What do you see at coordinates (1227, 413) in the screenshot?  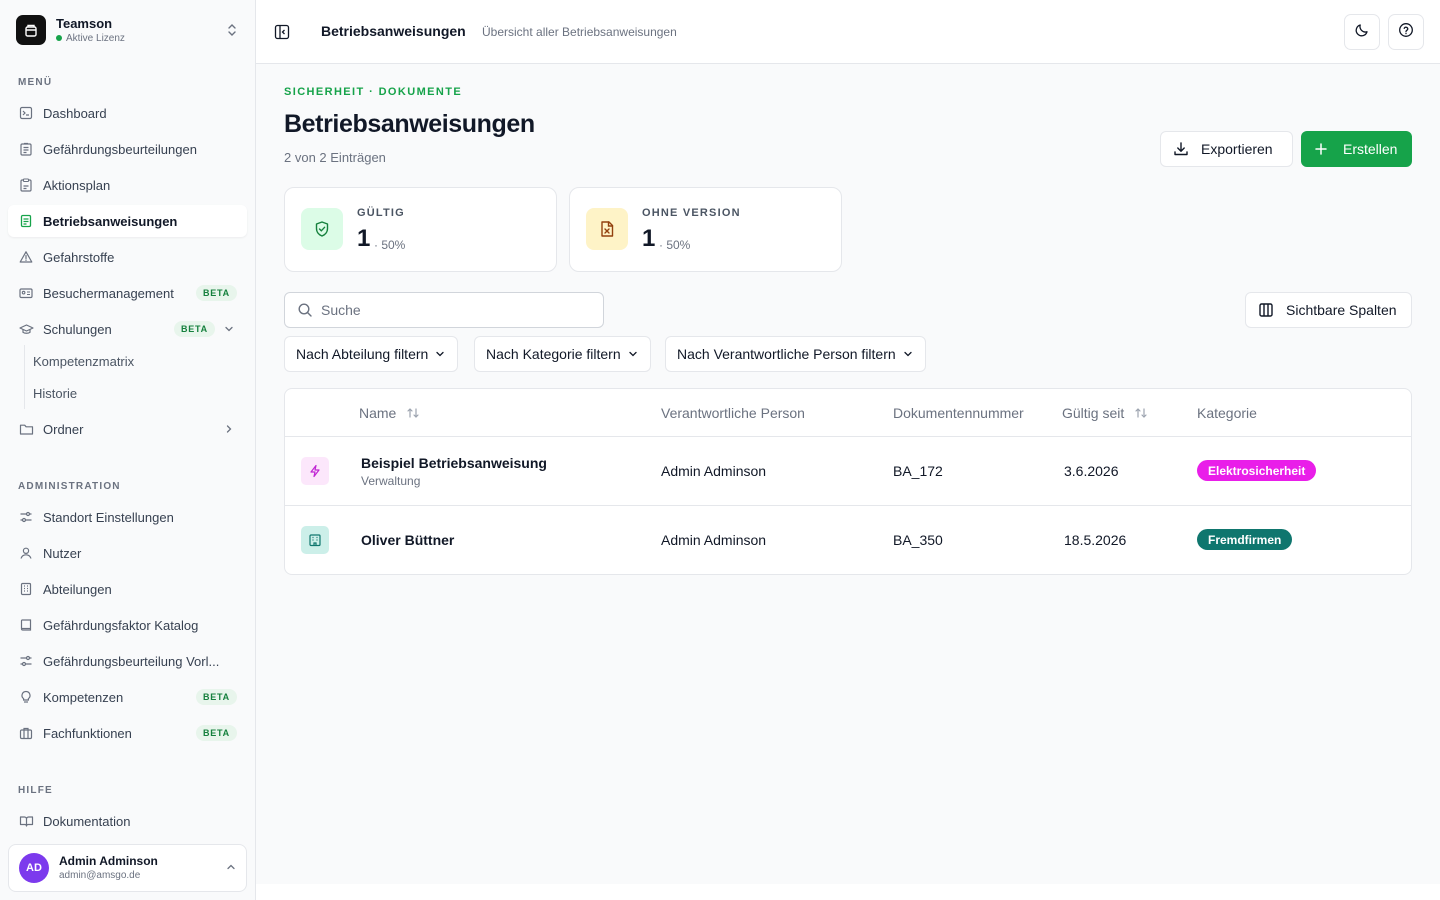 I see `column-header-kategorie: Kategorie` at bounding box center [1227, 413].